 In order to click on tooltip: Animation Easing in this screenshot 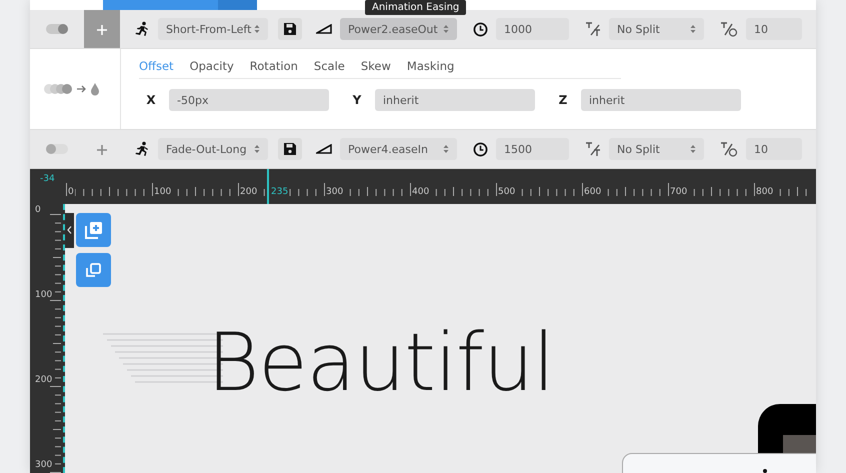, I will do `click(415, 7)`.